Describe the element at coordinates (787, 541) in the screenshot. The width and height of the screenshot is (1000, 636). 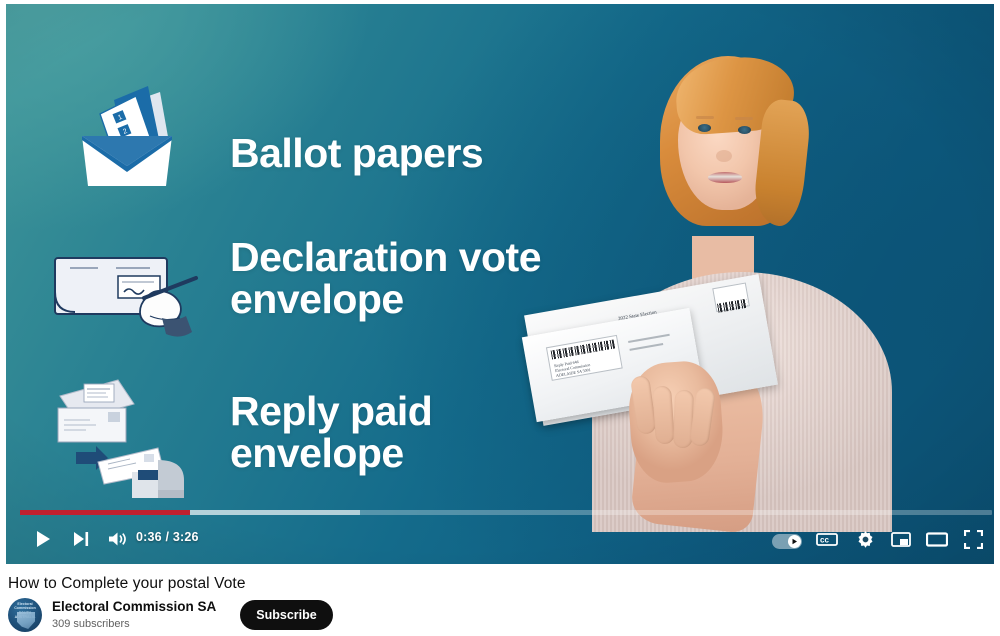
I see `autoplay-toggle` at that location.